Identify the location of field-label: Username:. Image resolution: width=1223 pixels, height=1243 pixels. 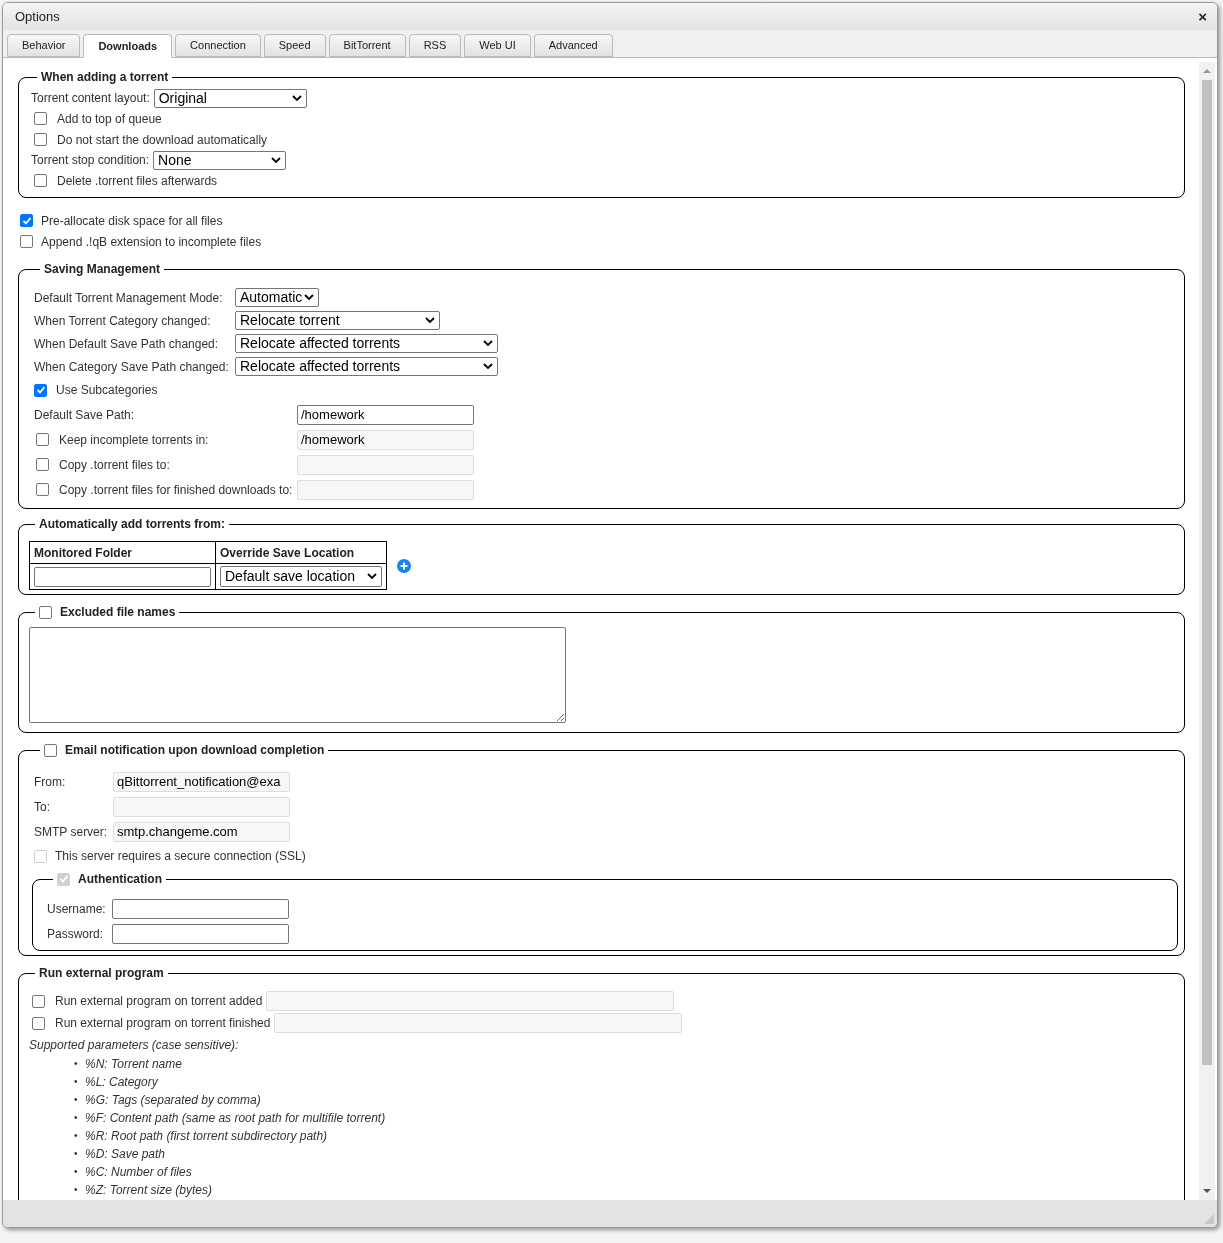
(77, 909).